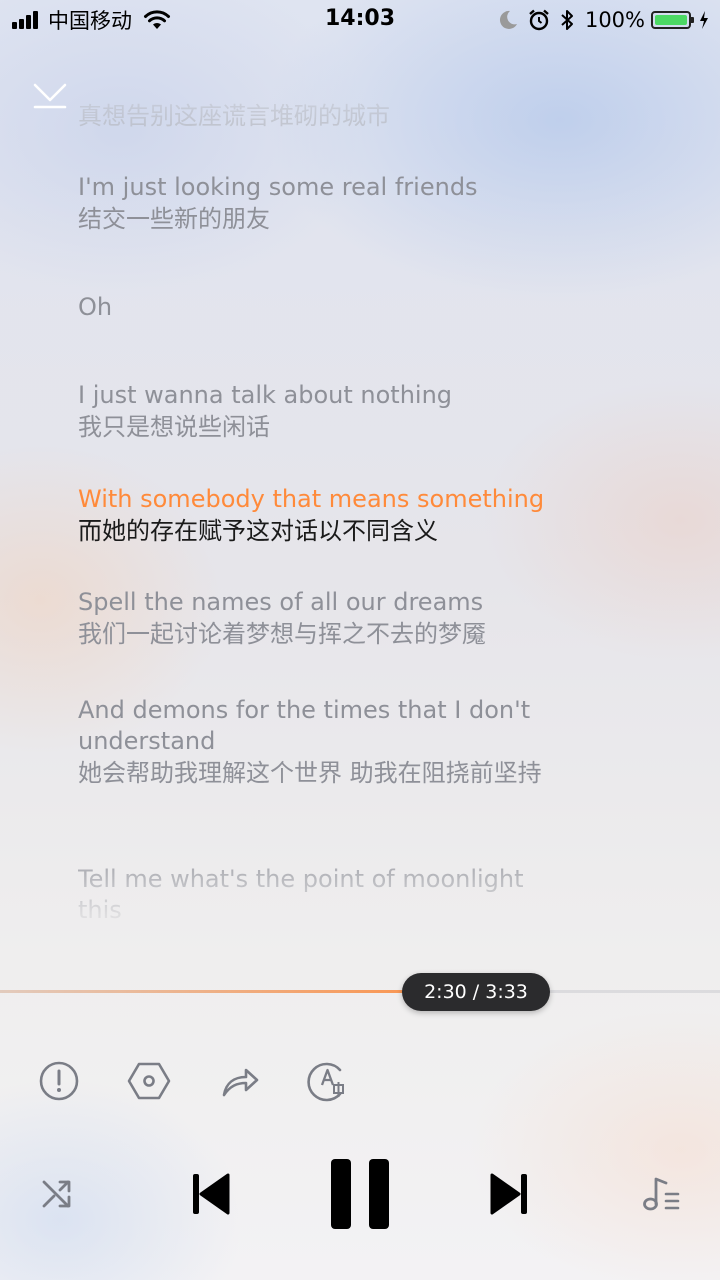 The image size is (720, 1280). I want to click on lyric-line: 真想告别这座谎言堆砌的城市, so click(368, 116).